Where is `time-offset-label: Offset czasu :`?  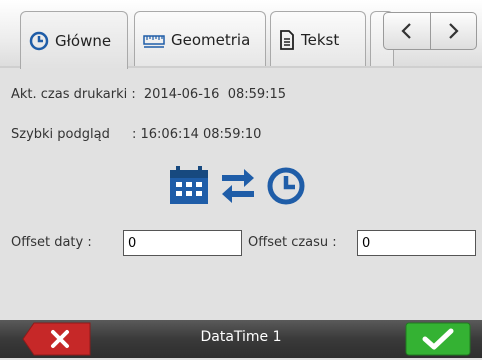 time-offset-label: Offset czasu : is located at coordinates (292, 242).